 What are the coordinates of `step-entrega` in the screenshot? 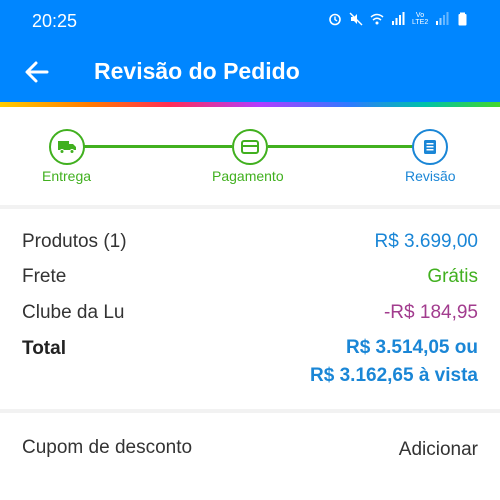 It's located at (67, 147).